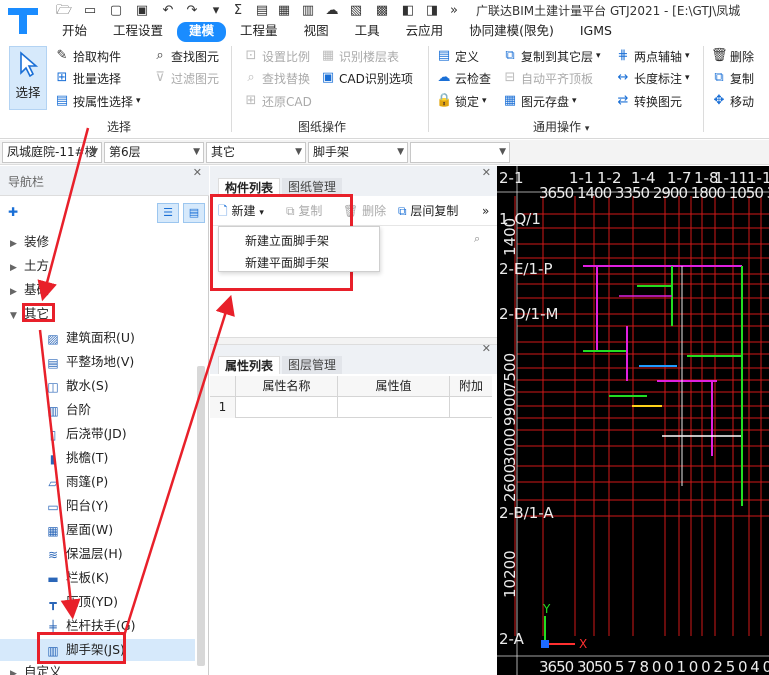  What do you see at coordinates (97, 101) in the screenshot?
I see `select-by-attr-button: ▤ 按属性选择 ▾` at bounding box center [97, 101].